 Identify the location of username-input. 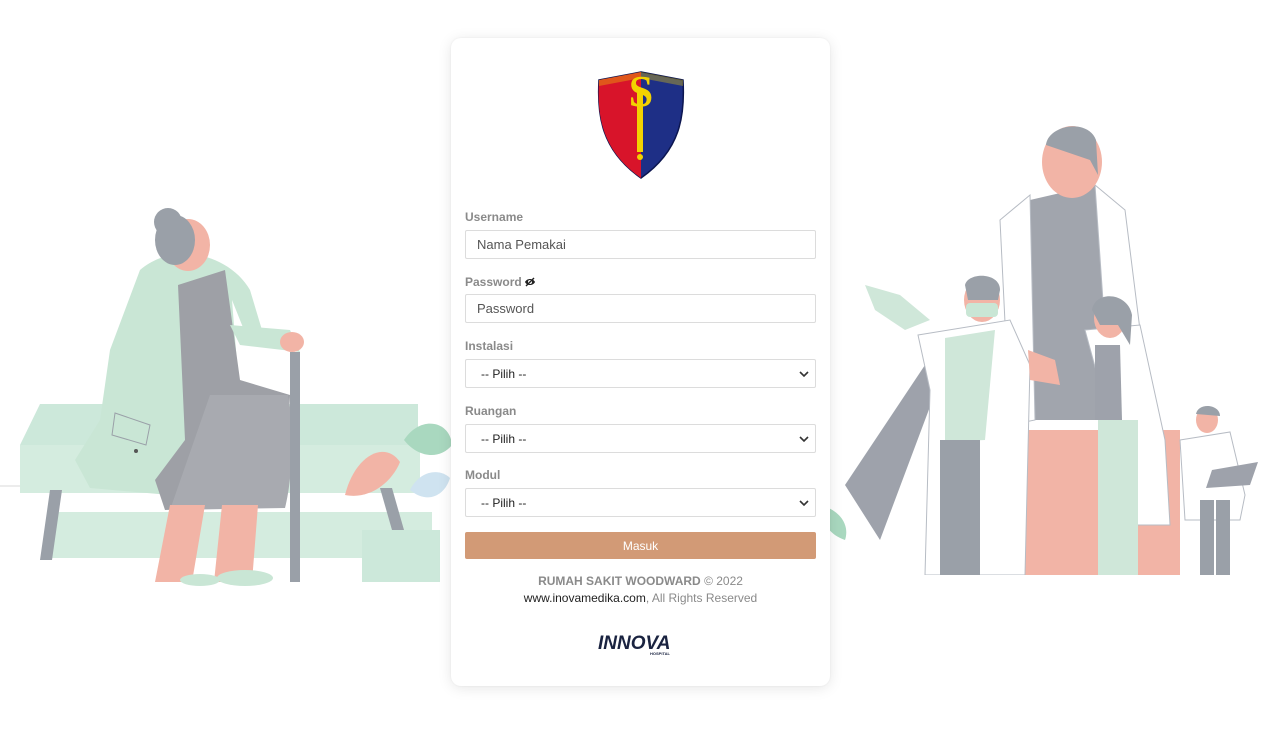
(640, 244).